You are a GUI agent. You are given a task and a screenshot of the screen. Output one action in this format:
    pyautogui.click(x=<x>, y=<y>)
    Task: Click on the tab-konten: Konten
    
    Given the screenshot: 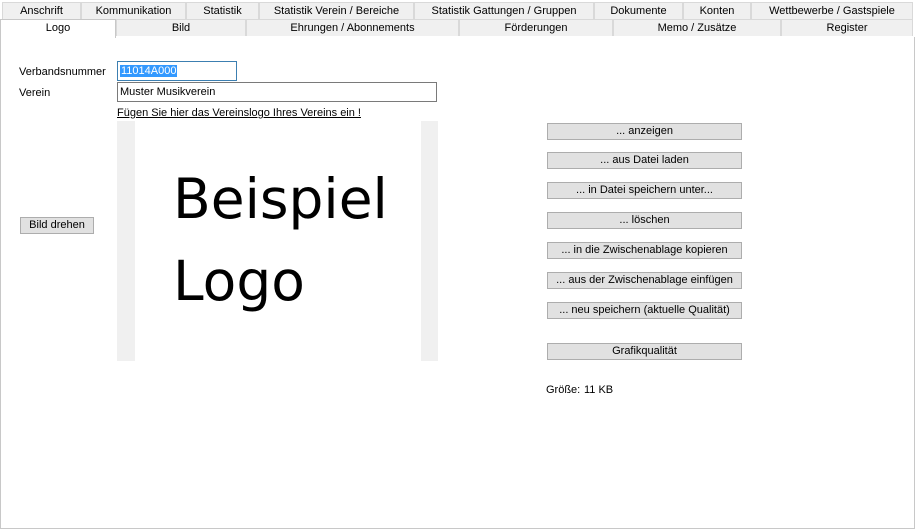 What is the action you would take?
    pyautogui.click(x=717, y=10)
    